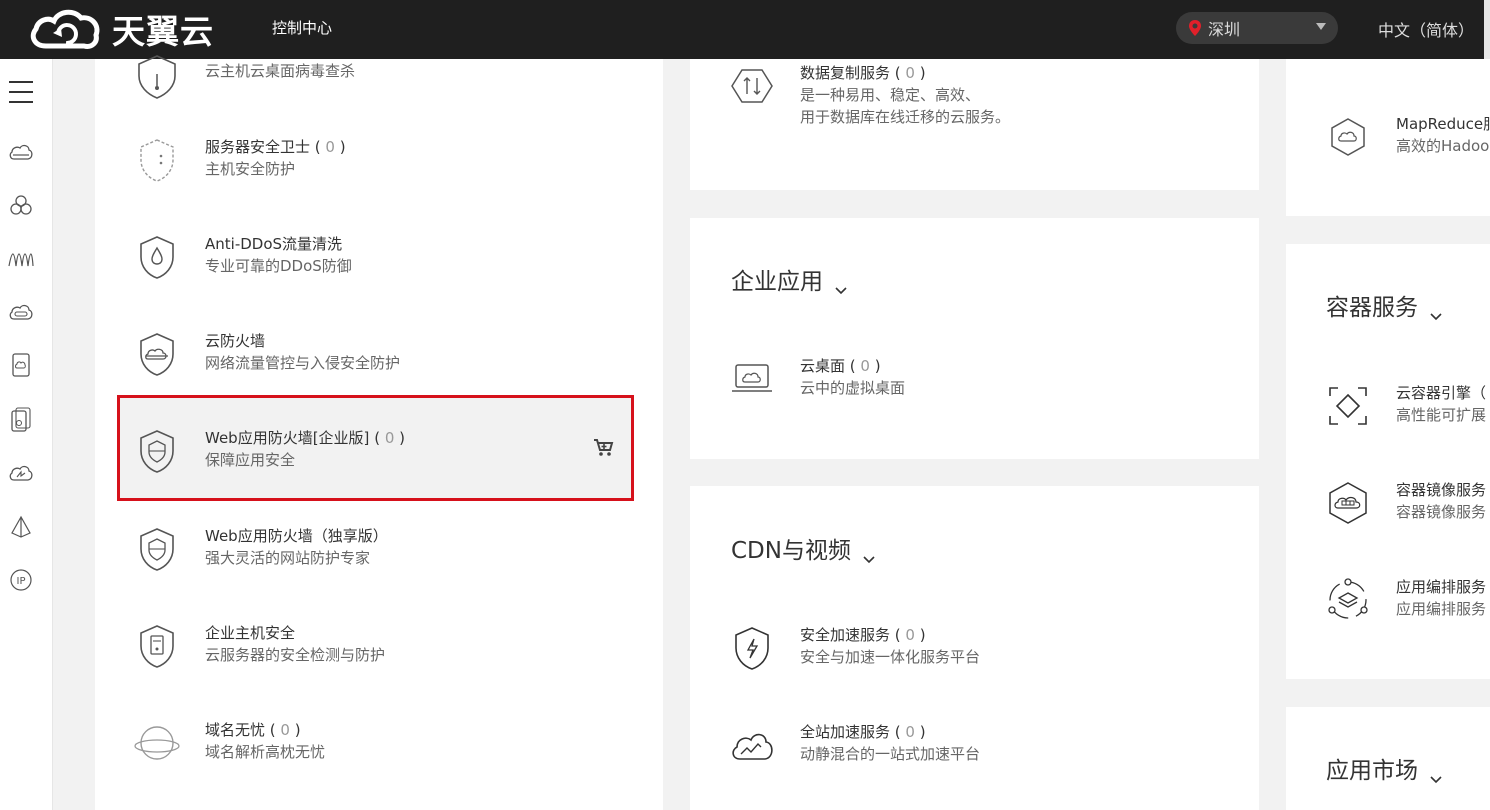 Image resolution: width=1490 pixels, height=810 pixels. Describe the element at coordinates (163, 31) in the screenshot. I see `logo-text: 天翼云` at that location.